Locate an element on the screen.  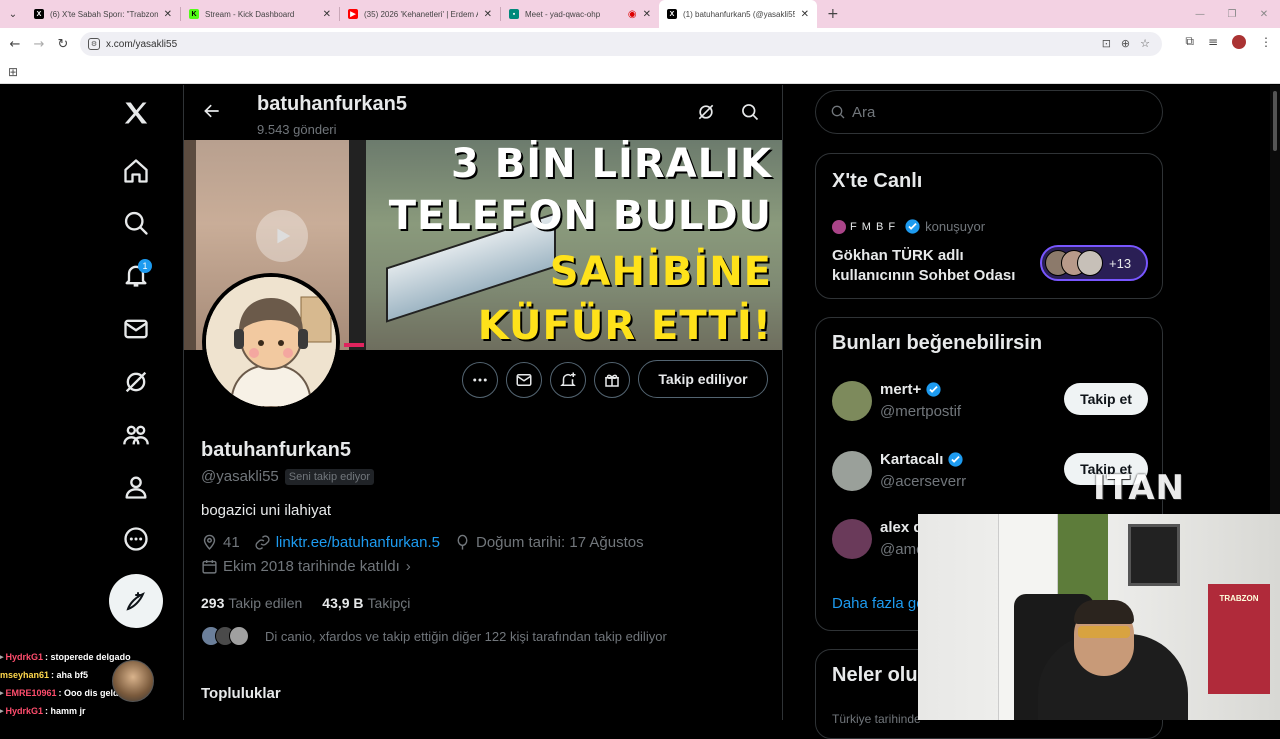
header-posts-count: 9.543 gönderi is located at coordinates (297, 129).